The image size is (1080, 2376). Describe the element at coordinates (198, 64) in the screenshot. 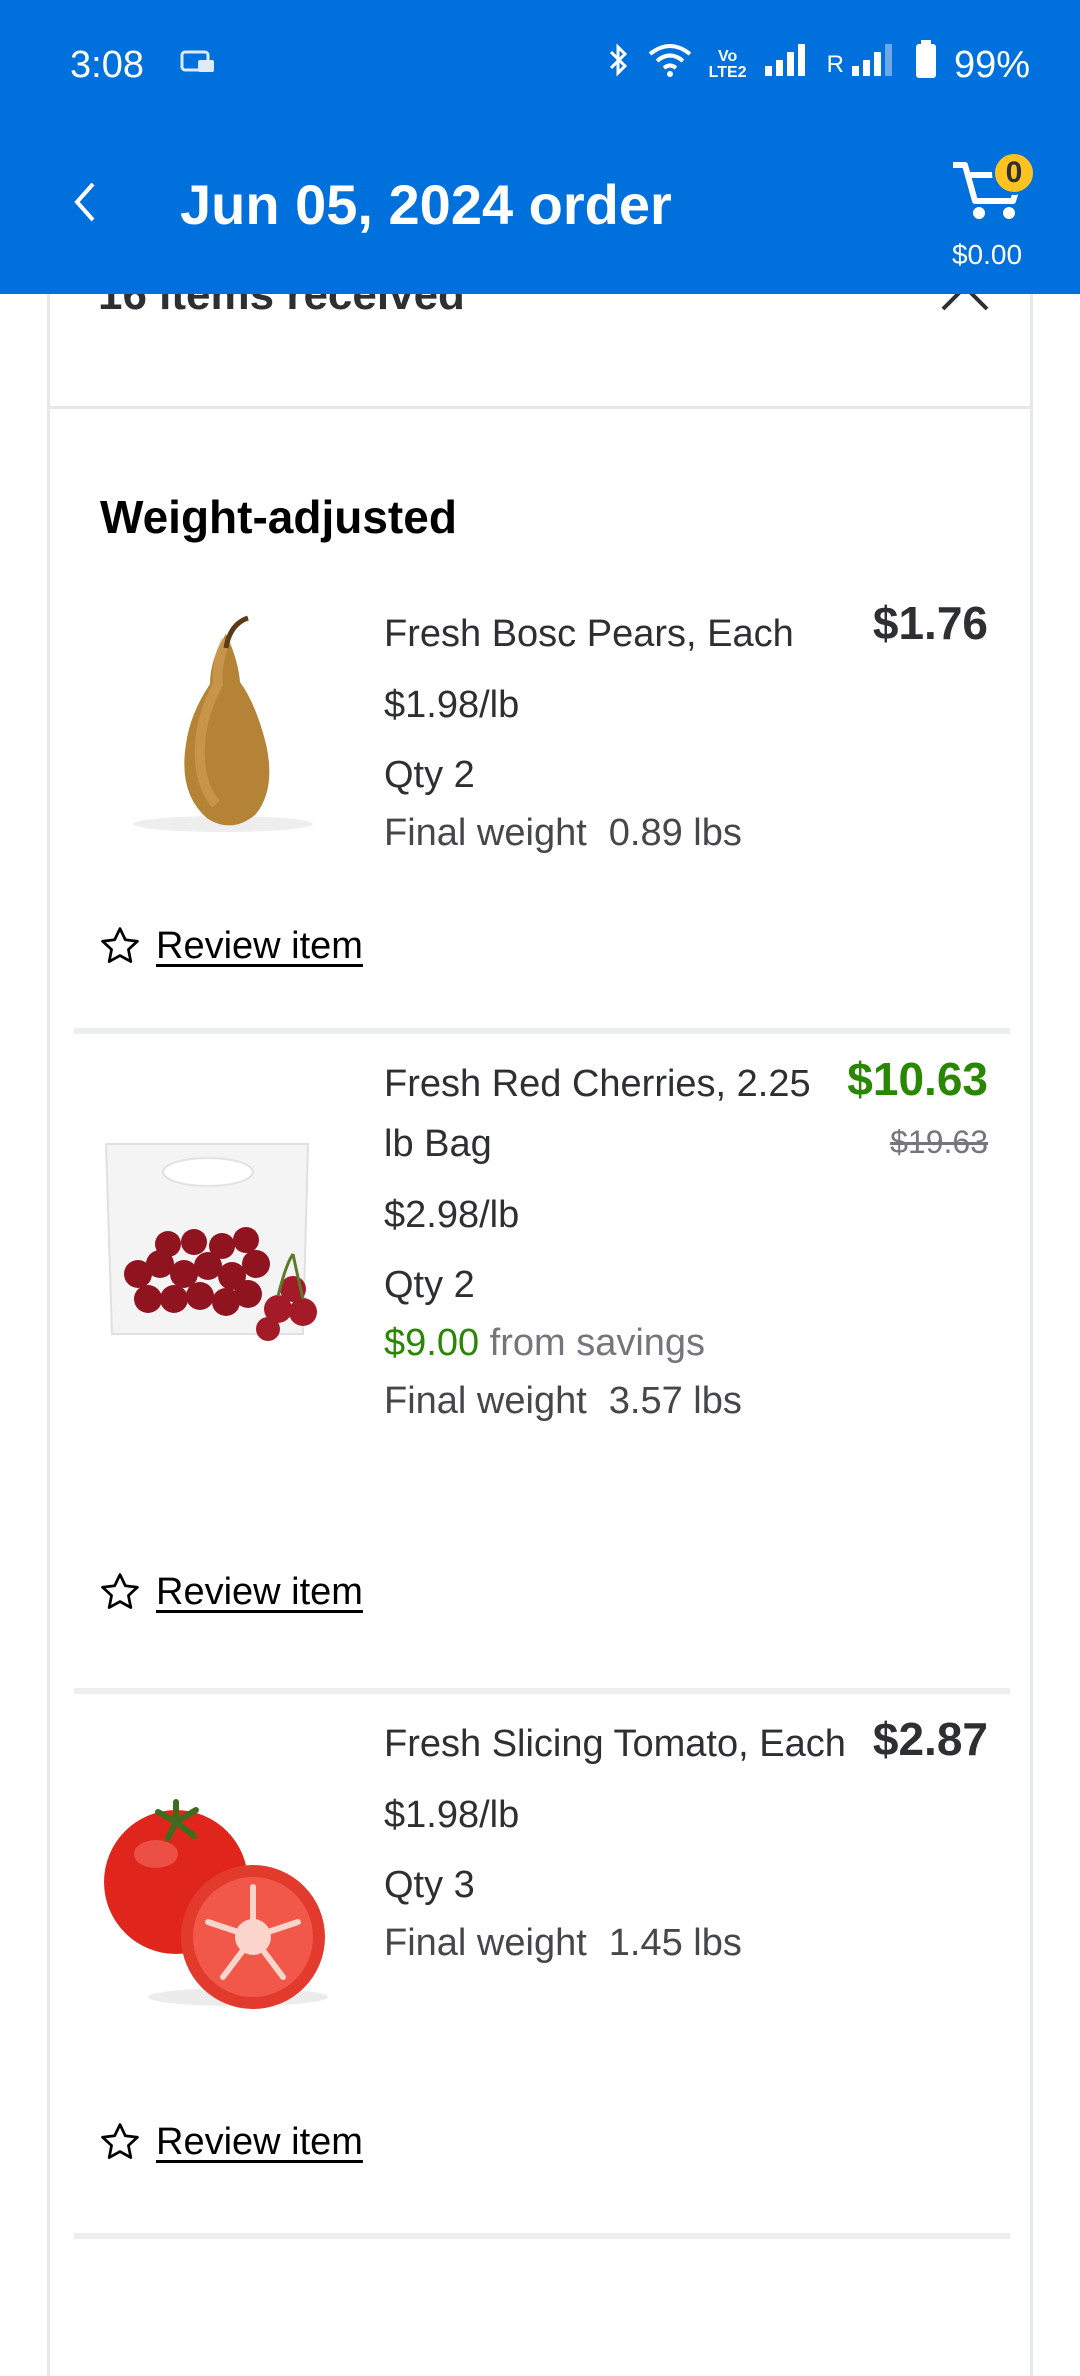

I see `notification-icon` at that location.